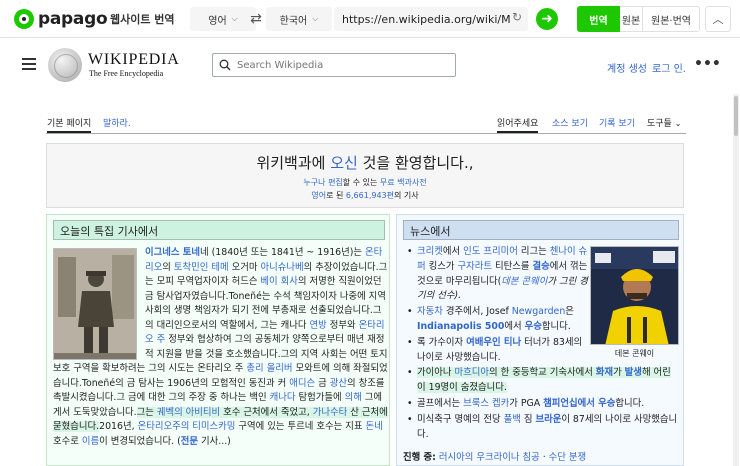  Describe the element at coordinates (633, 373) in the screenshot. I see `link: 발생` at that location.